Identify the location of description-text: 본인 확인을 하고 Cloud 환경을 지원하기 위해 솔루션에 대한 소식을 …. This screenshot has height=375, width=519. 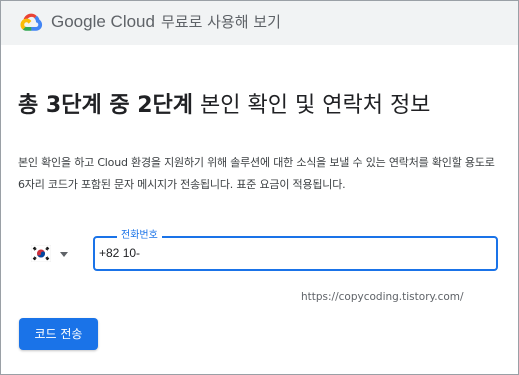
(256, 173).